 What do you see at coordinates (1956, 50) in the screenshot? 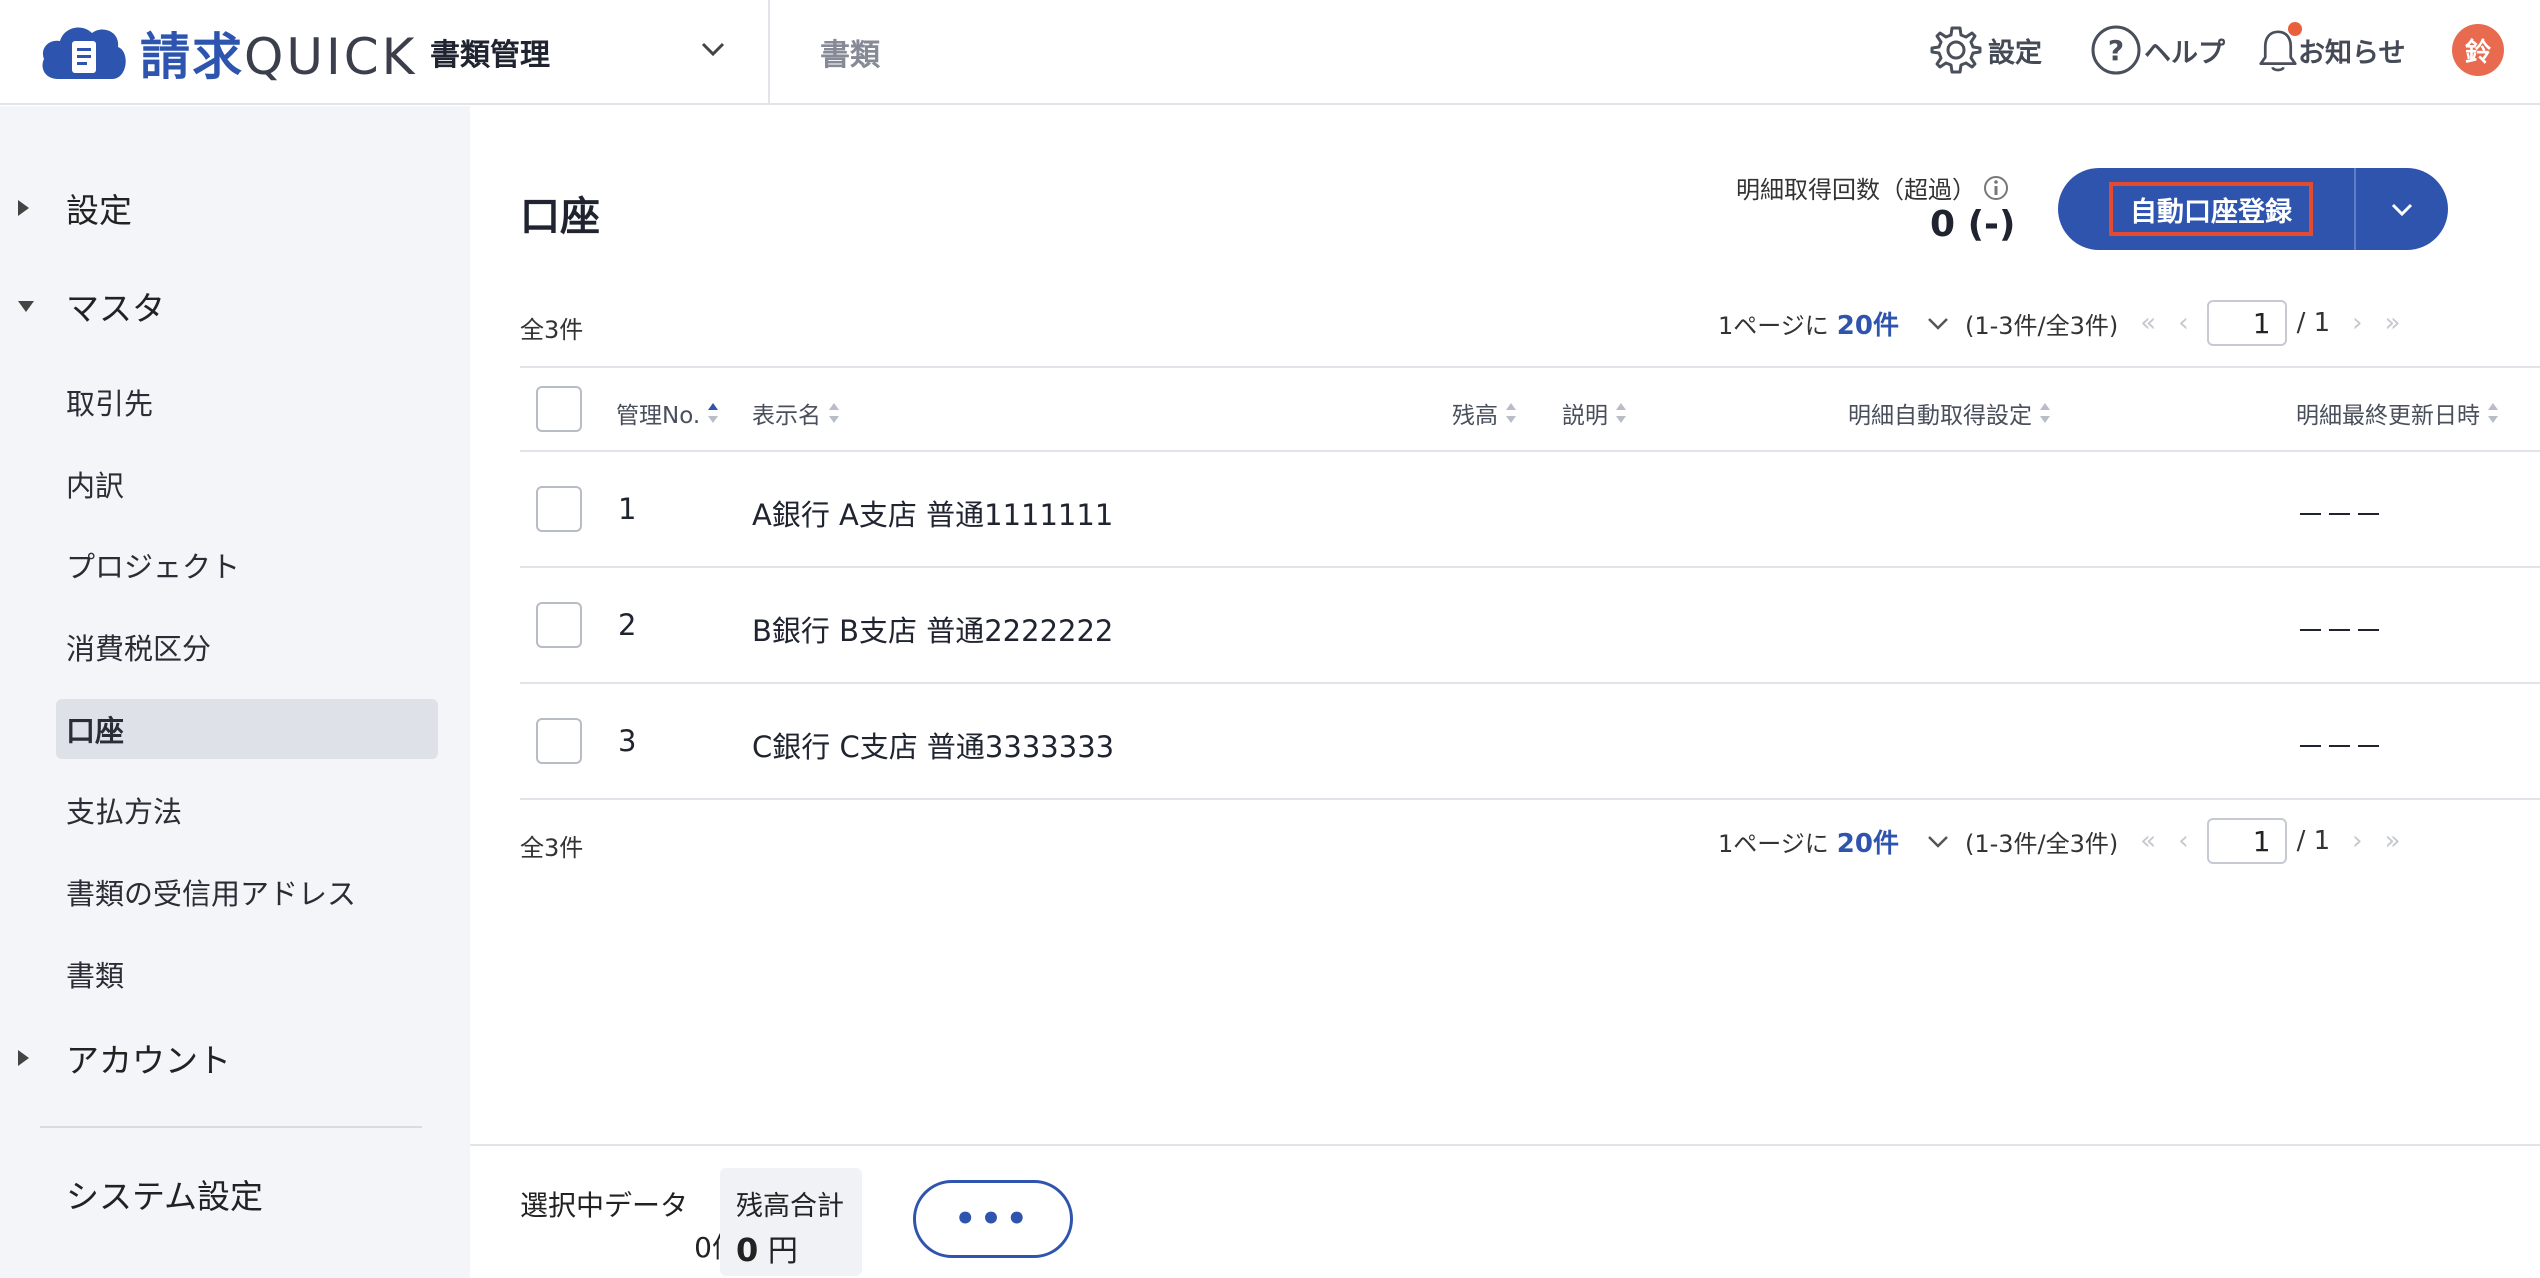
I see `gear-icon` at bounding box center [1956, 50].